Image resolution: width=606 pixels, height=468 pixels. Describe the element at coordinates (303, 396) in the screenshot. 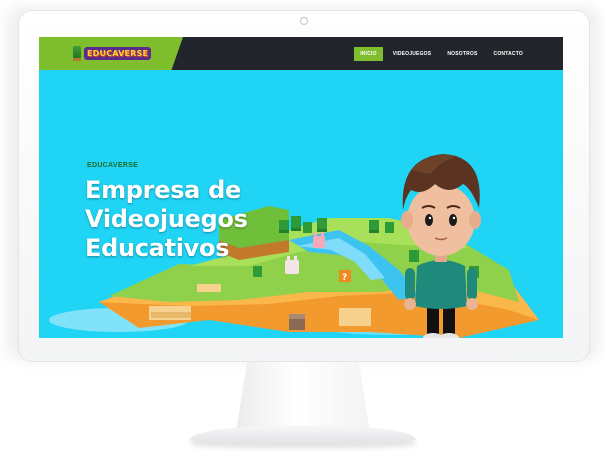

I see `monitor-stand` at that location.